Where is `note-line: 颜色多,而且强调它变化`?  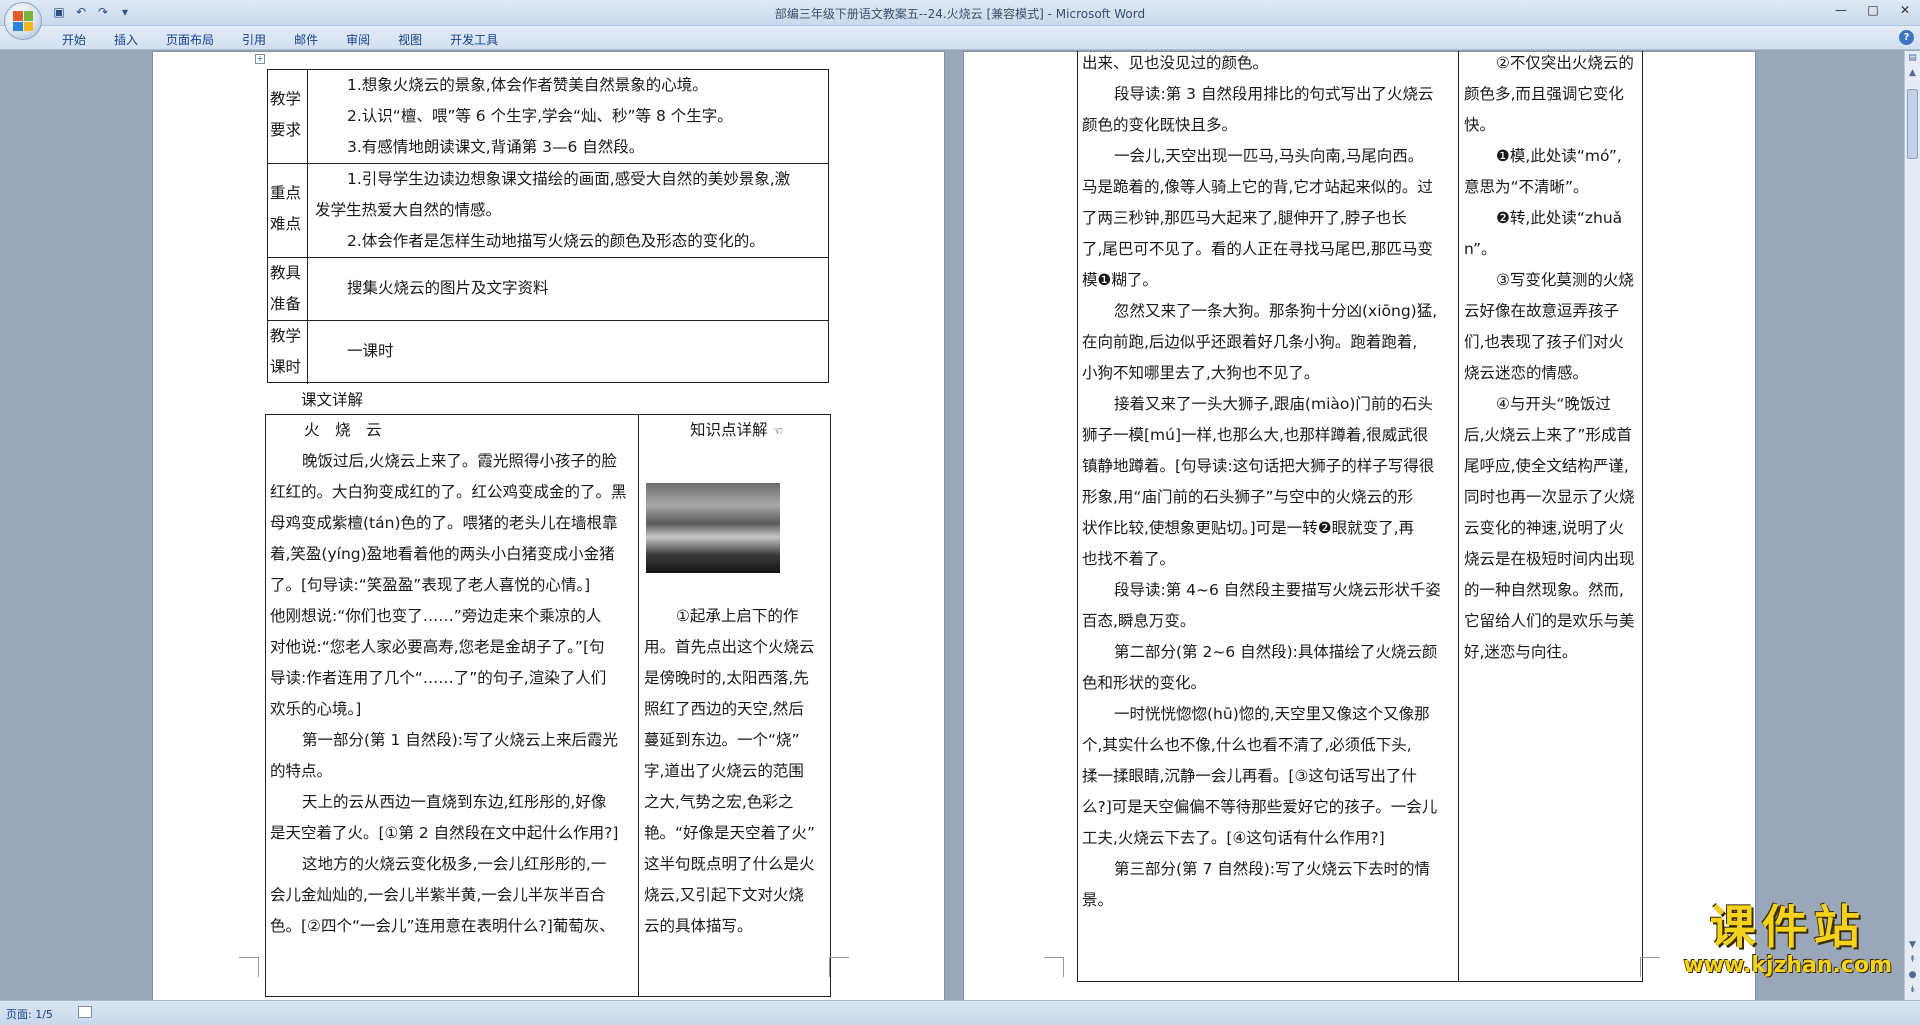 note-line: 颜色多,而且强调它变化 is located at coordinates (1544, 94).